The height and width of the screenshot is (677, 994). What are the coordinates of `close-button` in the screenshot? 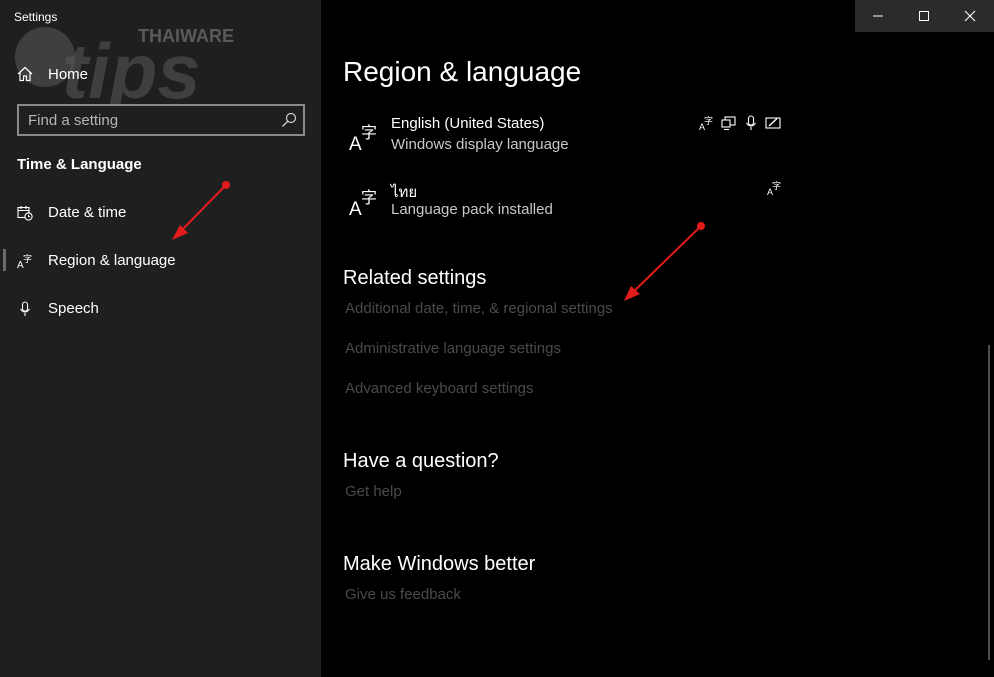 It's located at (970, 16).